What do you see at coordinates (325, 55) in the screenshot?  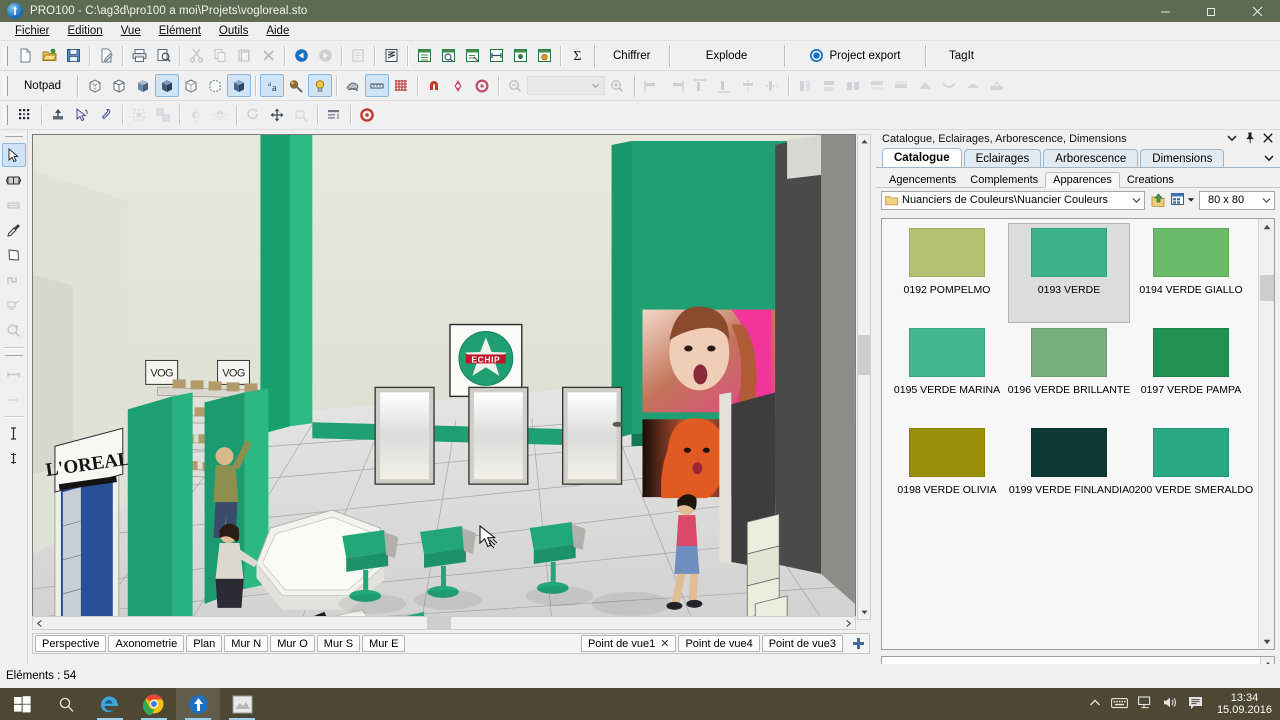 I see `redo-icon` at bounding box center [325, 55].